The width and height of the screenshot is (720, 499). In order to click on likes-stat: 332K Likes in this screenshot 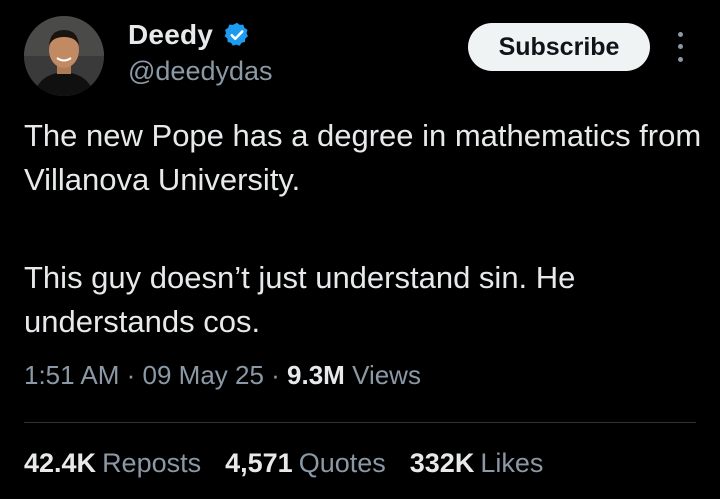, I will do `click(477, 463)`.